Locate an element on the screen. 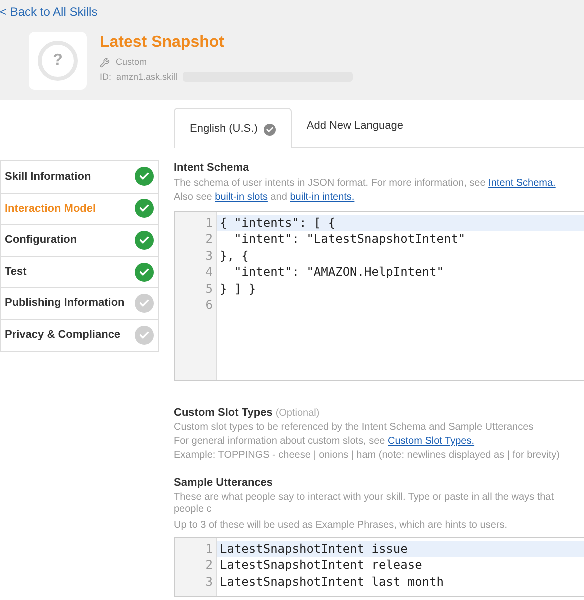 This screenshot has width=584, height=600. code-line: "intent": "AMAZON.HelpIntent" is located at coordinates (339, 272).